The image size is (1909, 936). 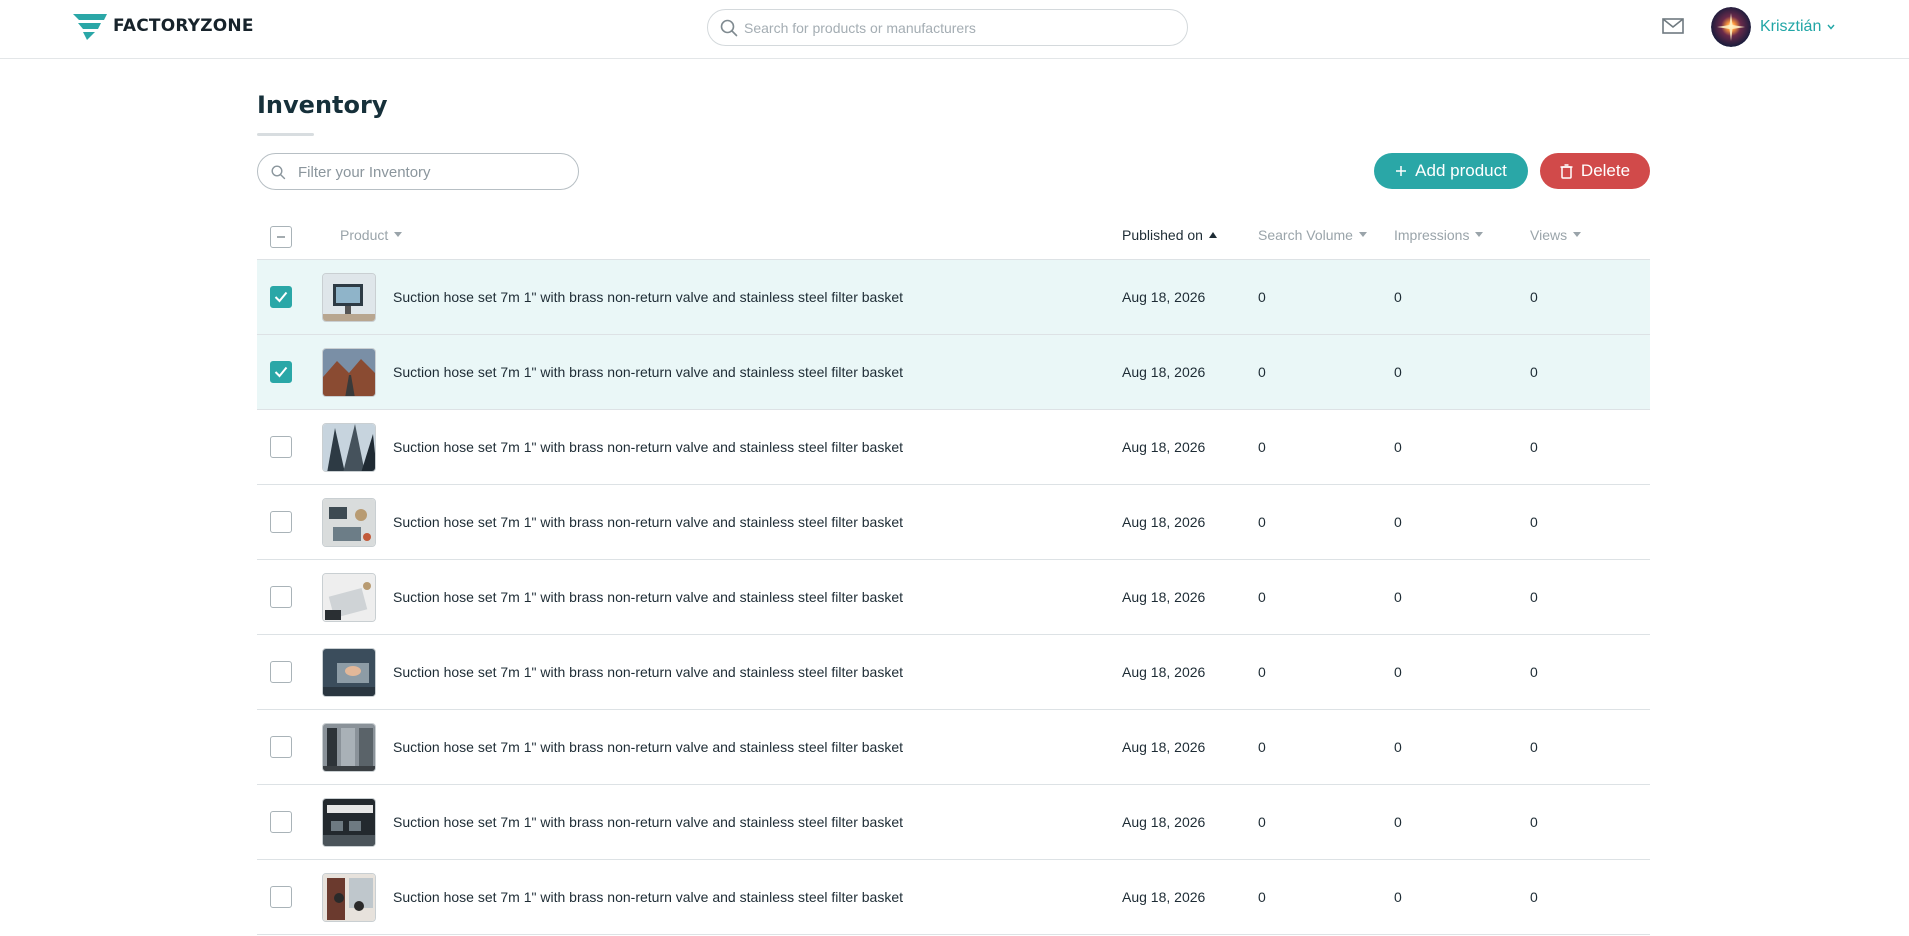 I want to click on brand-logo: FACTORYZONE, so click(x=162, y=26).